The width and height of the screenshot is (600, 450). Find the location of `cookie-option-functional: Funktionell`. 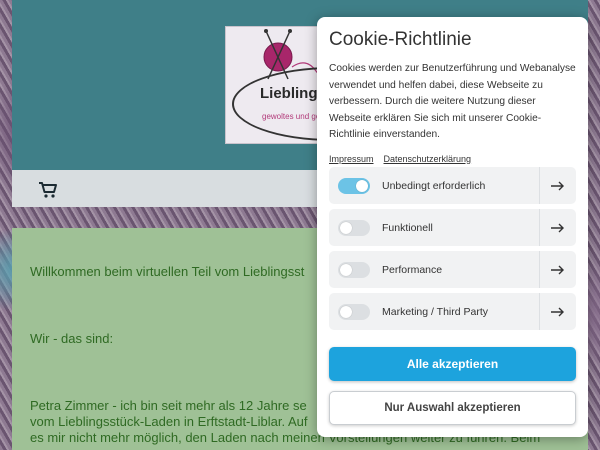

cookie-option-functional: Funktionell is located at coordinates (452, 227).